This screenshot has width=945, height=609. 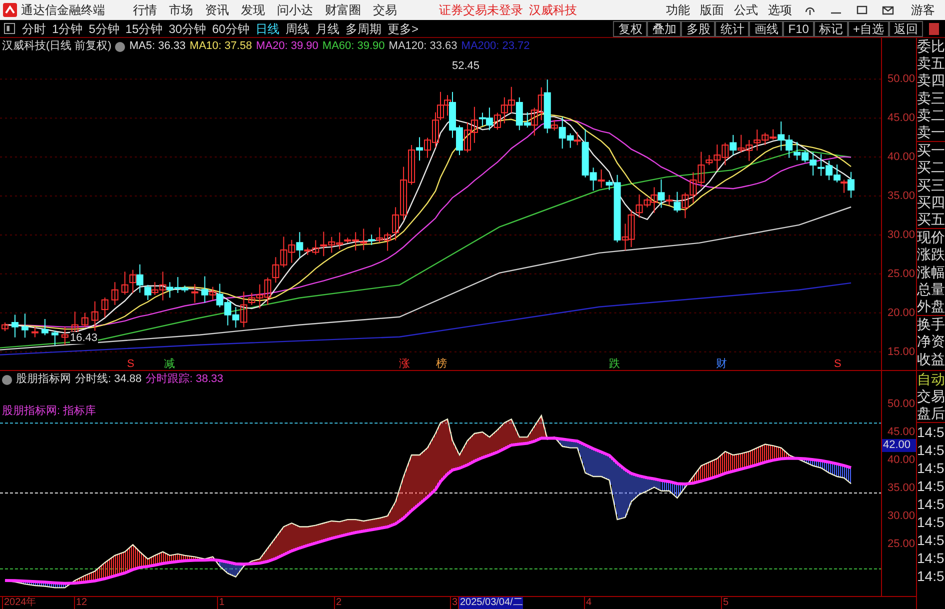 What do you see at coordinates (931, 307) in the screenshot?
I see `quote-label: 外盘` at bounding box center [931, 307].